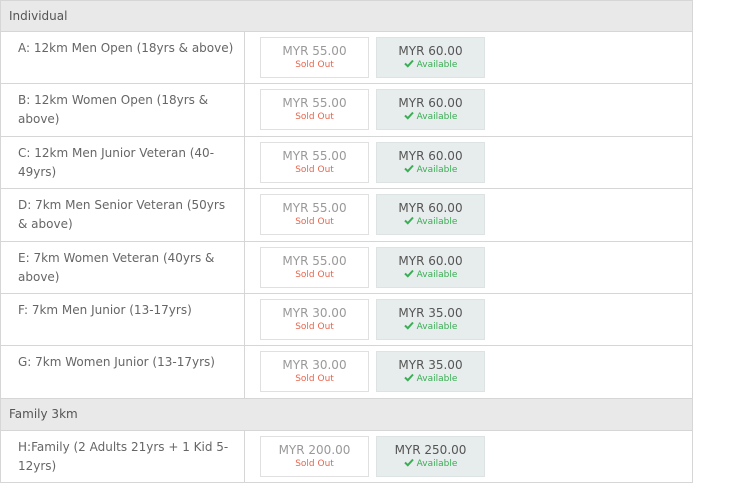  Describe the element at coordinates (430, 449) in the screenshot. I see `price-amount: MYR 250.00` at that location.